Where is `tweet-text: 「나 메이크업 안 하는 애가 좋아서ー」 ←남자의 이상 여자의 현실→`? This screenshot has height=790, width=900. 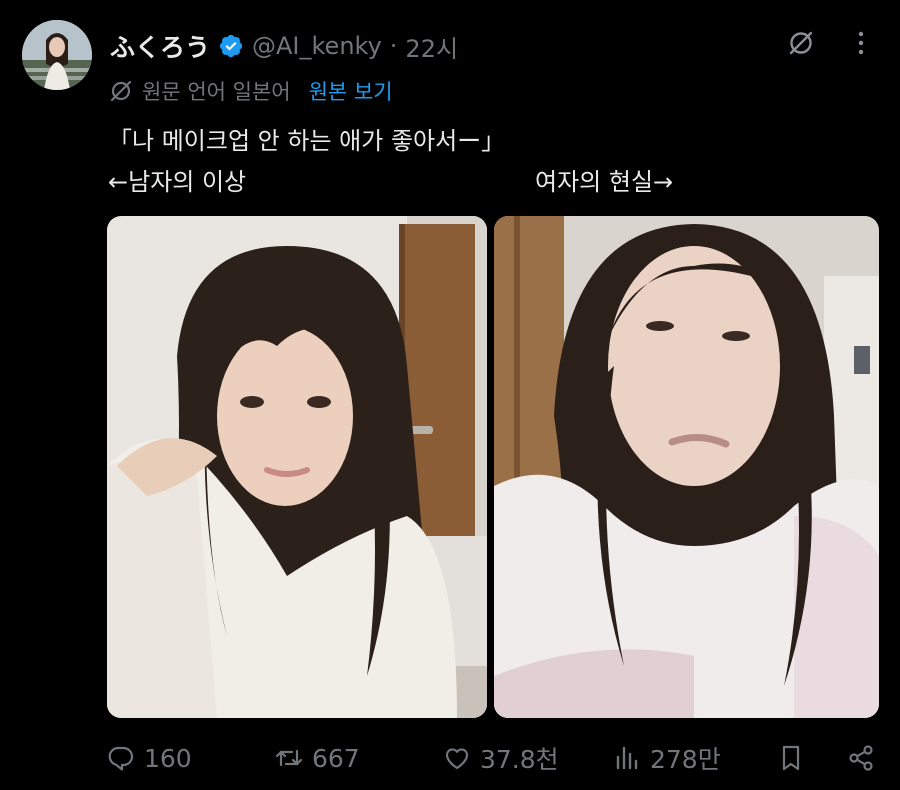 tweet-text: 「나 메이크업 안 하는 애가 좋아서ー」 ←남자의 이상 여자의 현실→ is located at coordinates (488, 163).